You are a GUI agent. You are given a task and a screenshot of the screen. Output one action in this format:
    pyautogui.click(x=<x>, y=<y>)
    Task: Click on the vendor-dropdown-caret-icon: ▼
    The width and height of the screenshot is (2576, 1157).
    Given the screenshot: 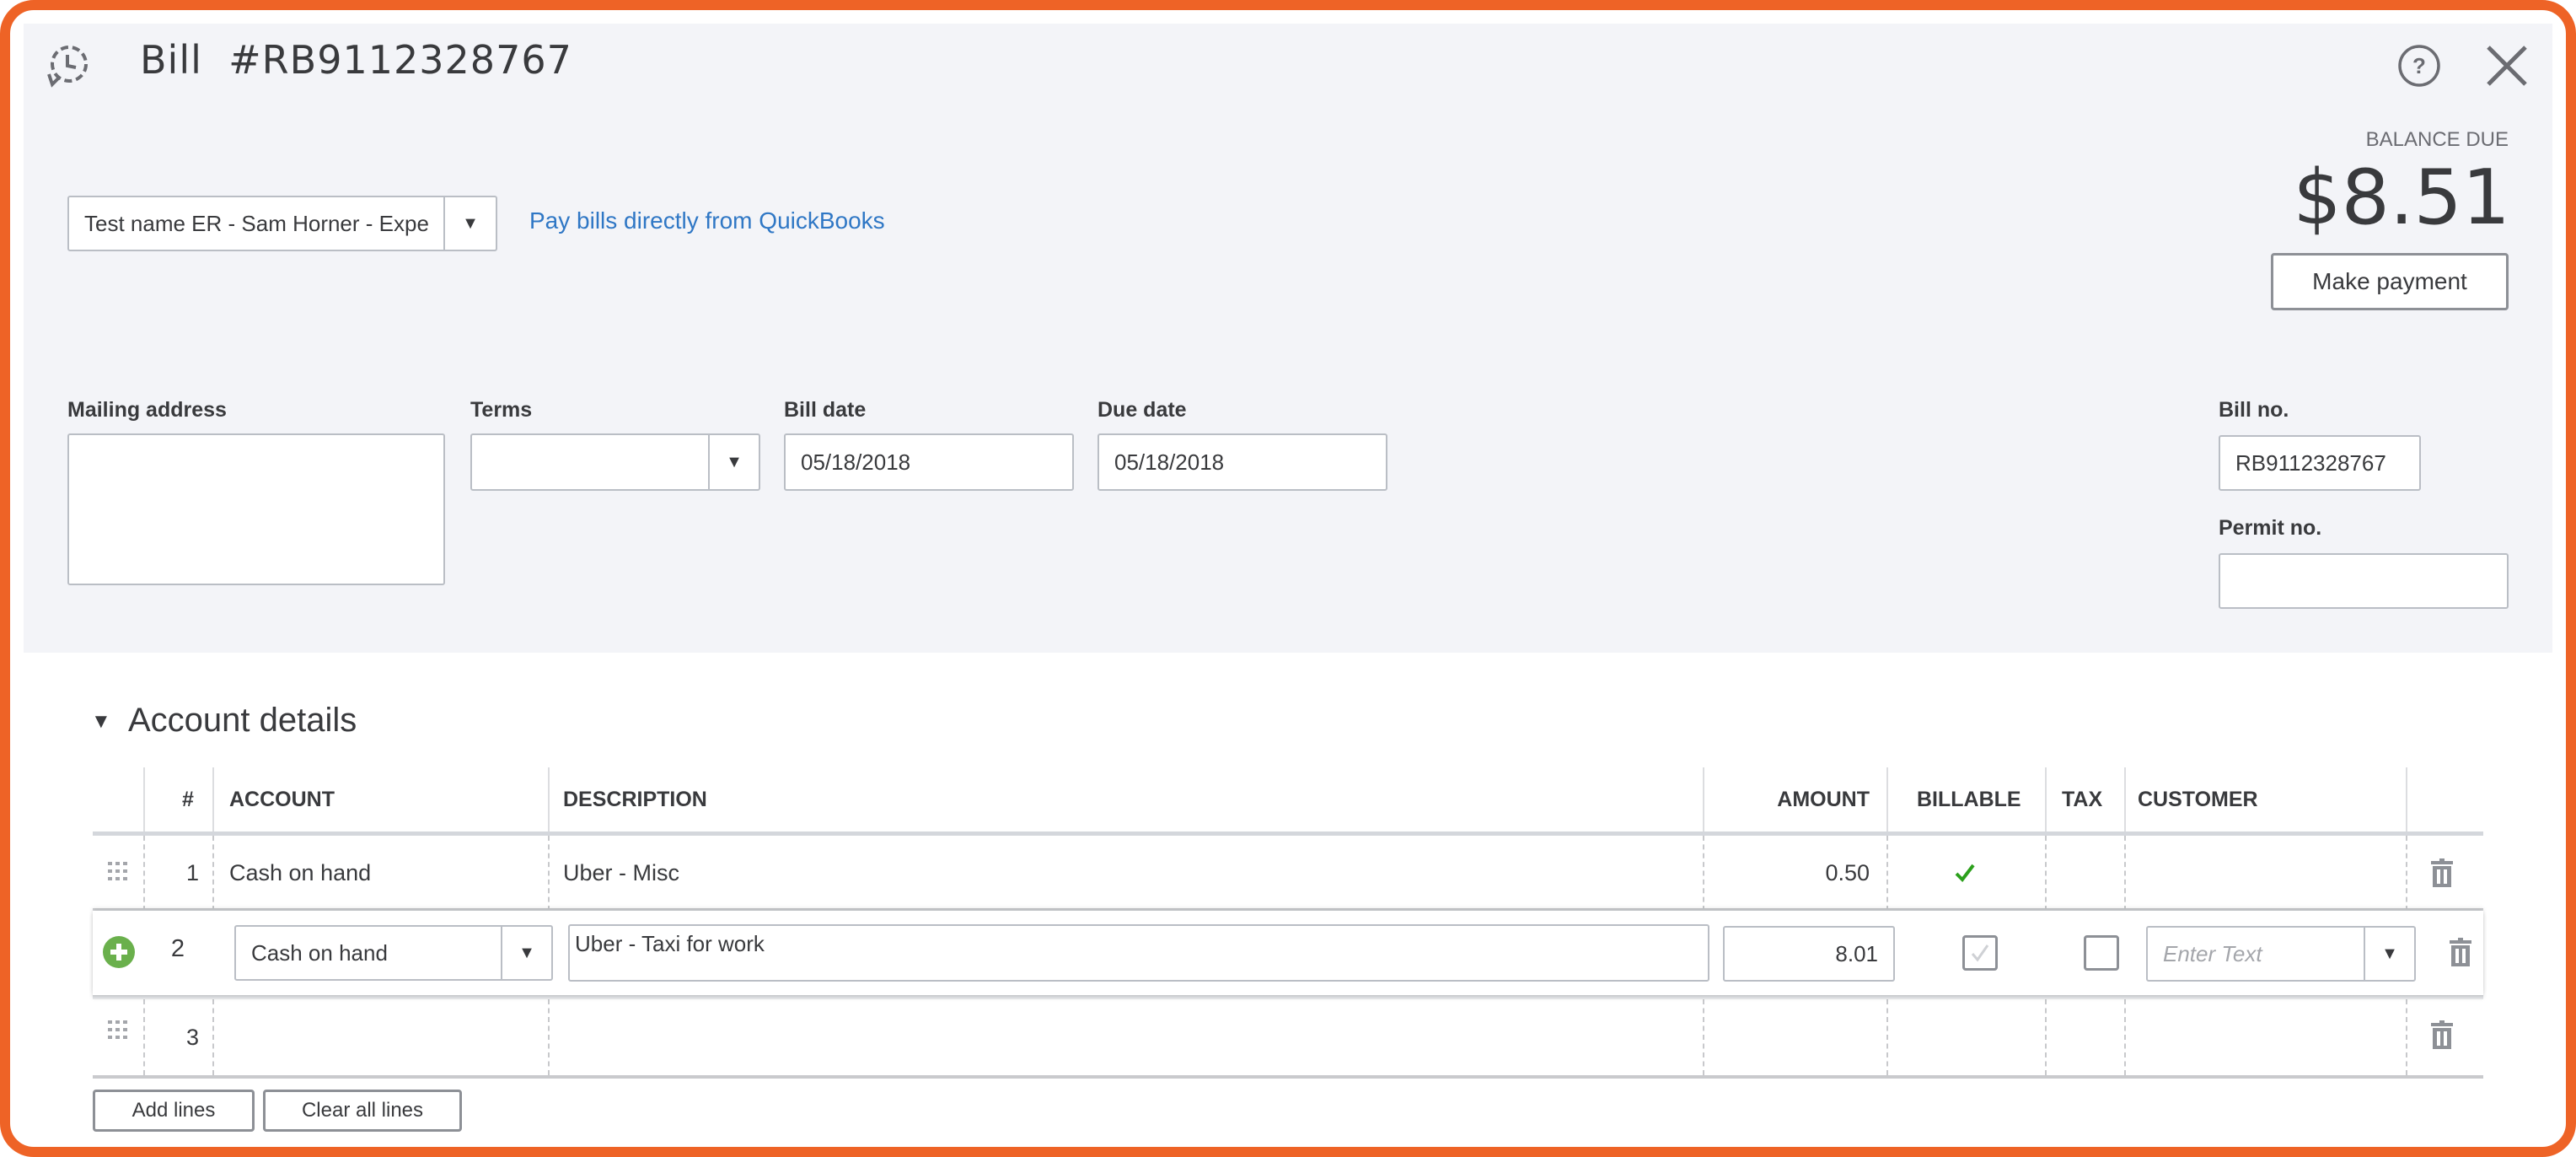 What is the action you would take?
    pyautogui.click(x=469, y=223)
    